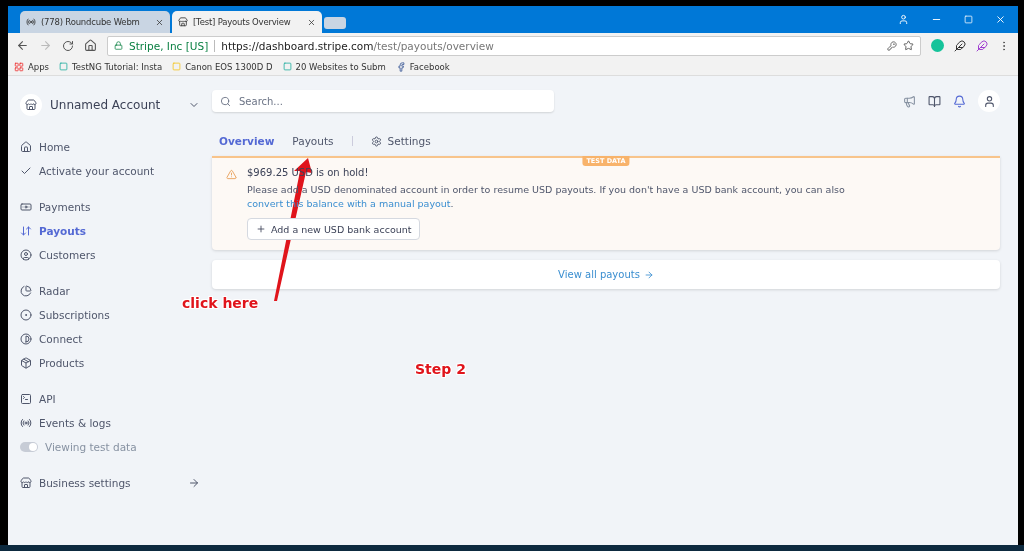 The height and width of the screenshot is (551, 1024). I want to click on key-icon, so click(892, 45).